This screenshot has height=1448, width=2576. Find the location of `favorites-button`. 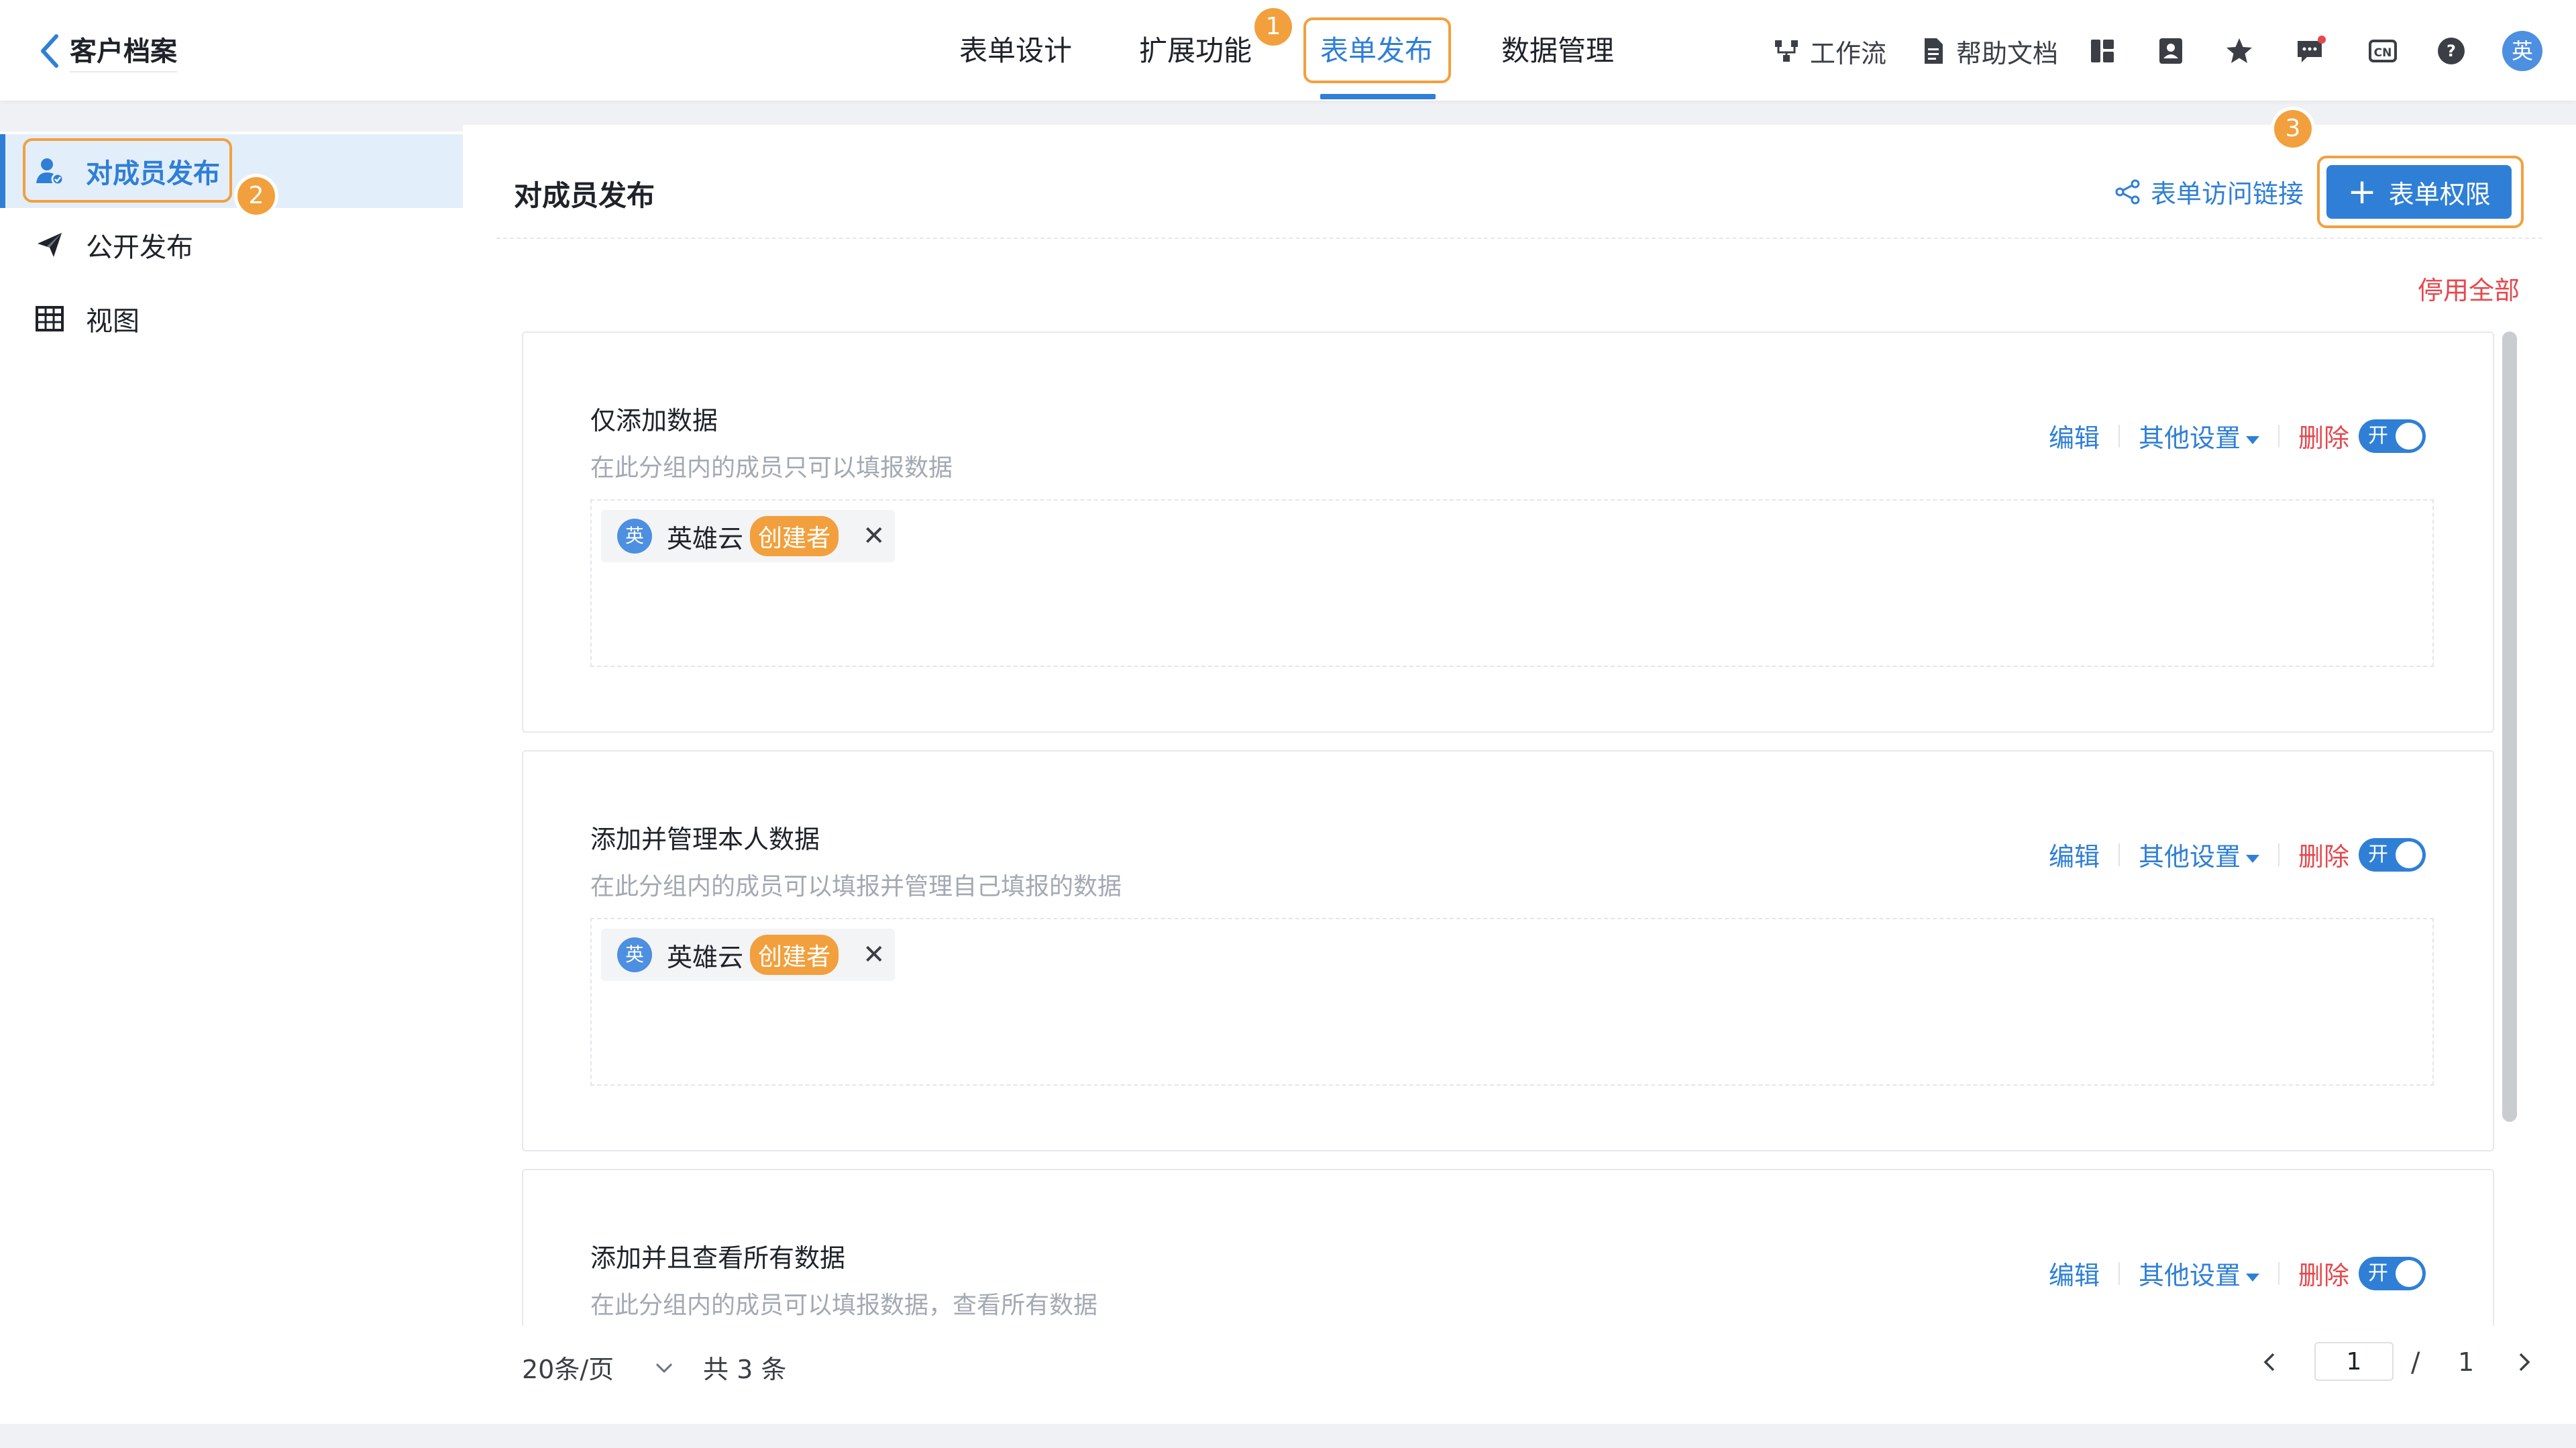

favorites-button is located at coordinates (2239, 51).